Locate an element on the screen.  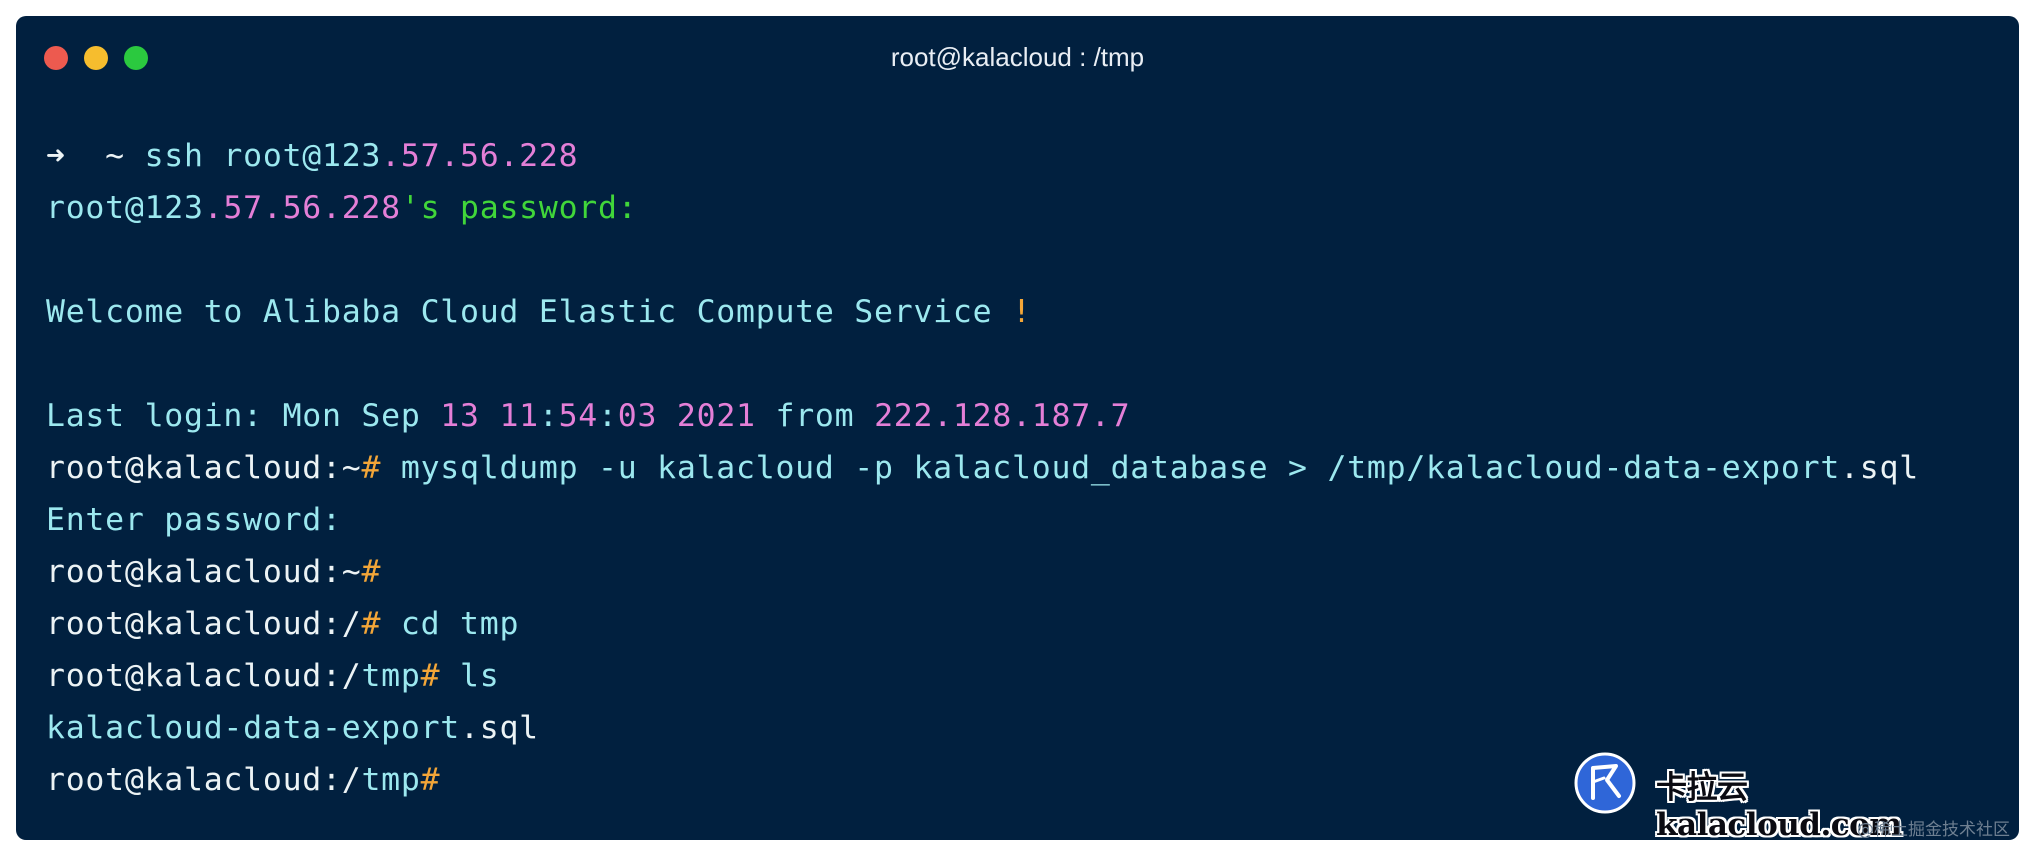
title-bar: root@kalacloud : /tmp is located at coordinates (1017, 56).